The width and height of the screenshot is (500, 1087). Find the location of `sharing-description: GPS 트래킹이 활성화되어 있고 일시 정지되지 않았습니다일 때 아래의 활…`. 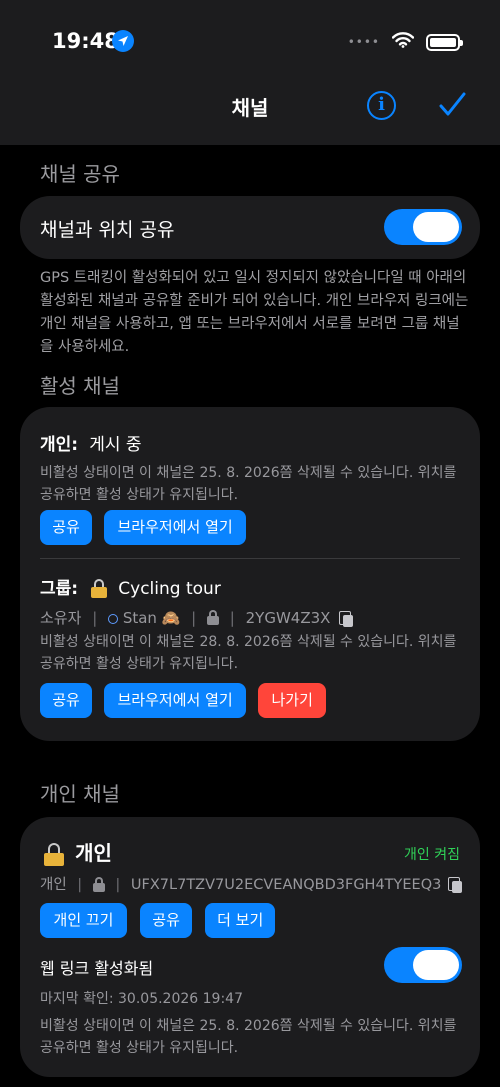

sharing-description: GPS 트래킹이 활성화되어 있고 일시 정지되지 않았습니다일 때 아래의 활… is located at coordinates (254, 312).